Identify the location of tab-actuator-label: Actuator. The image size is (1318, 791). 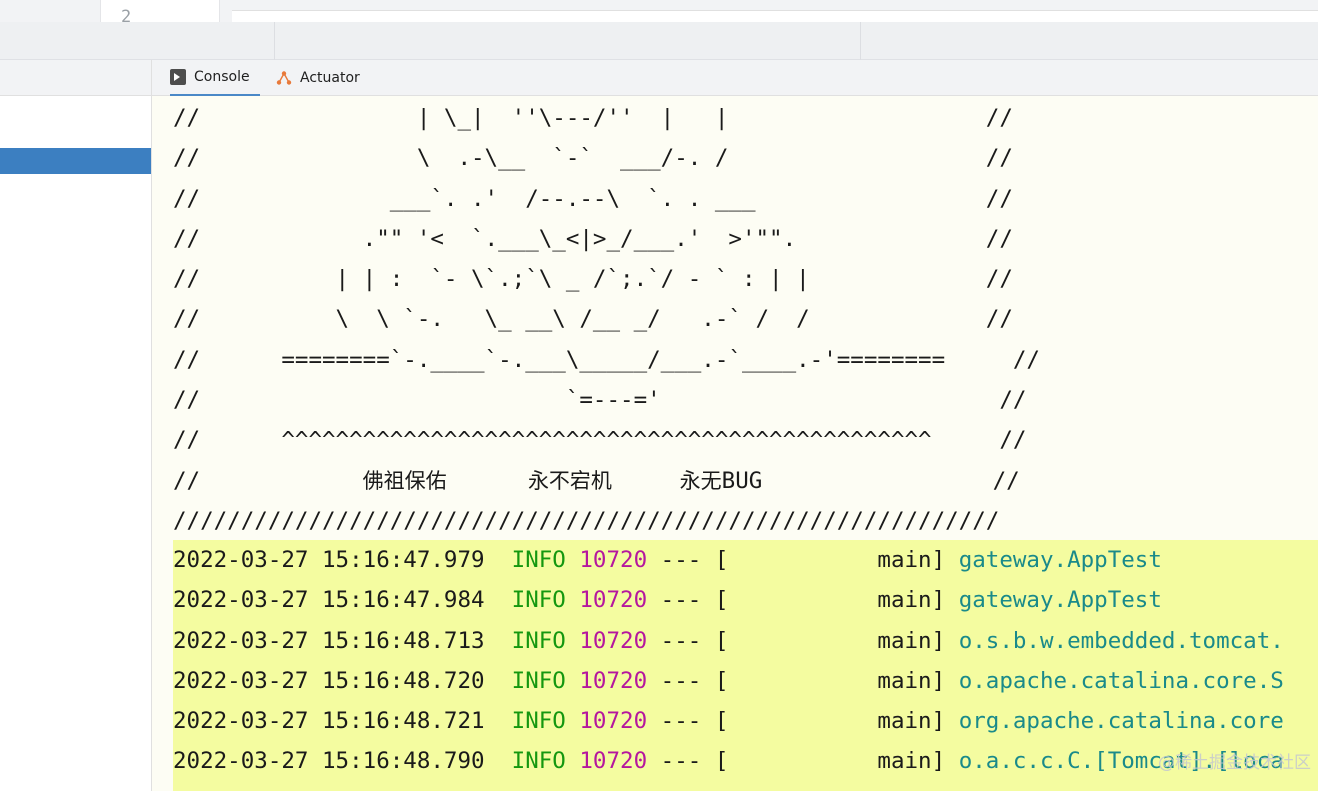
(330, 78).